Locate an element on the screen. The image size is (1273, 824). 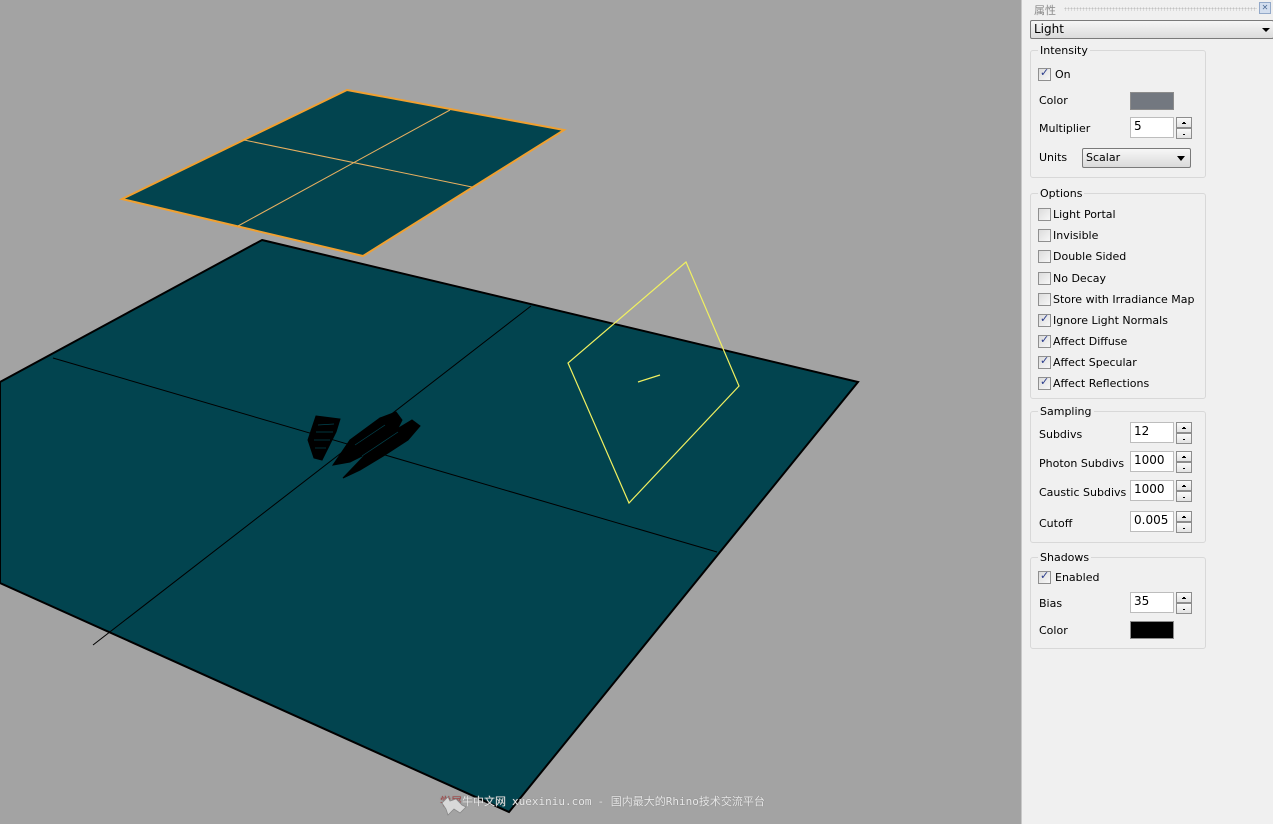
affect-specular-label: Affect Specular is located at coordinates (1095, 362).